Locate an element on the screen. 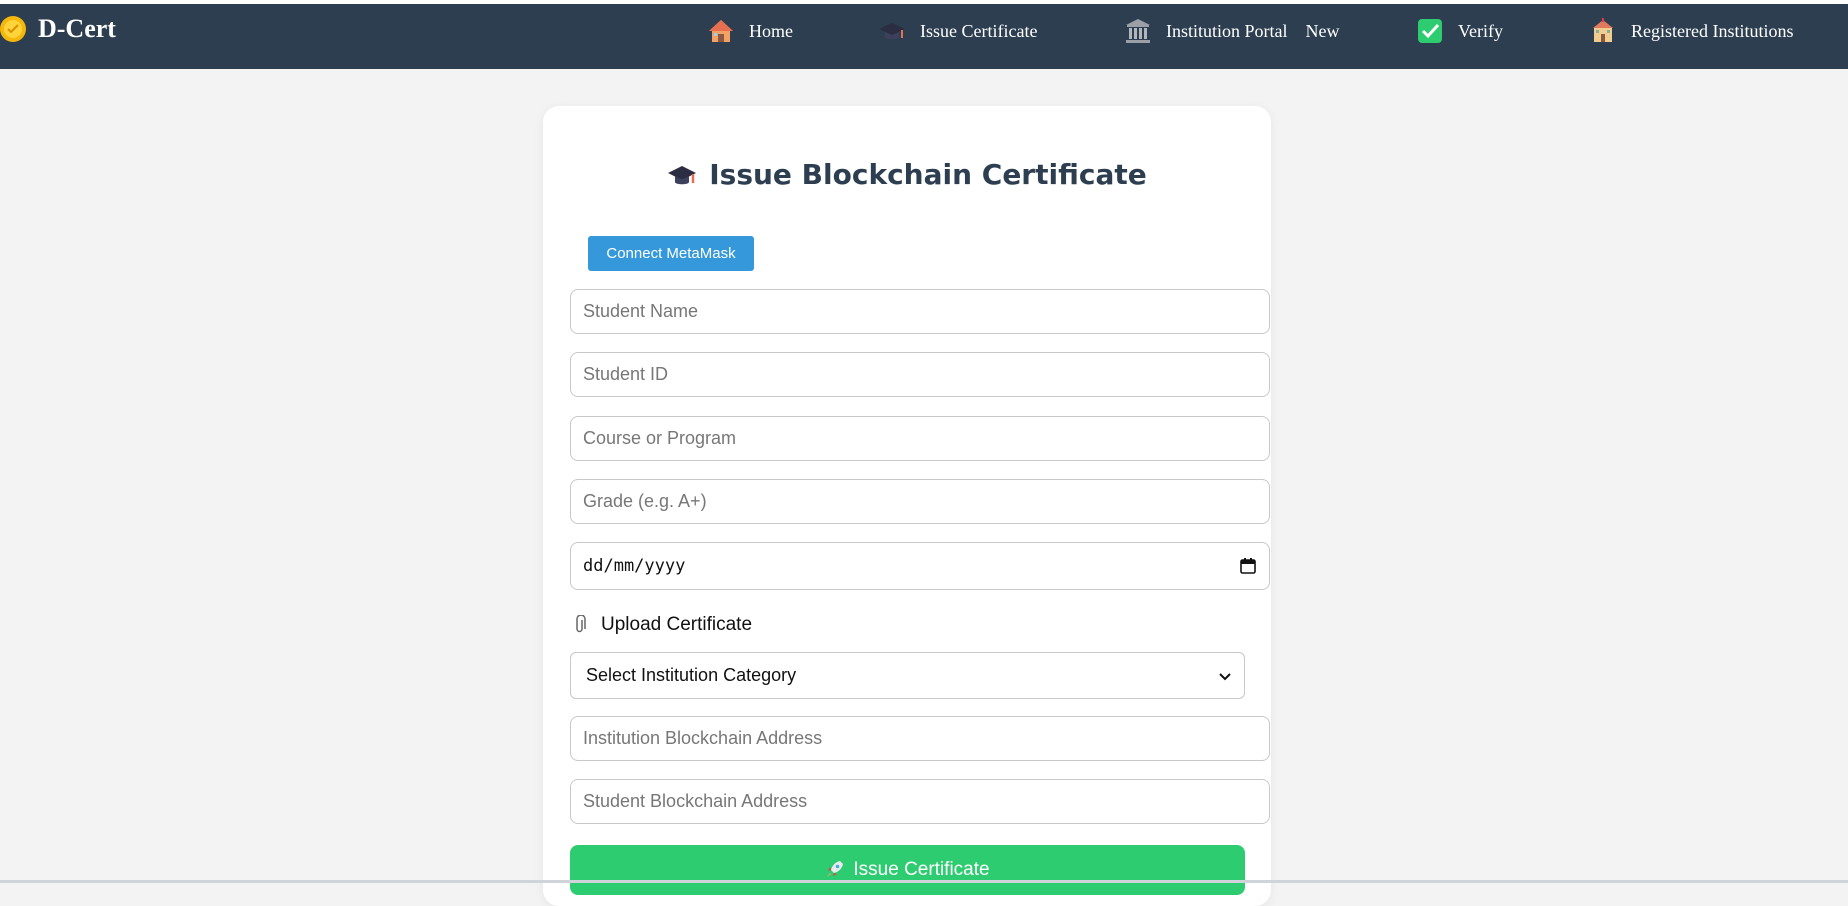  page-title: Issue Blockchain Certificate is located at coordinates (907, 174).